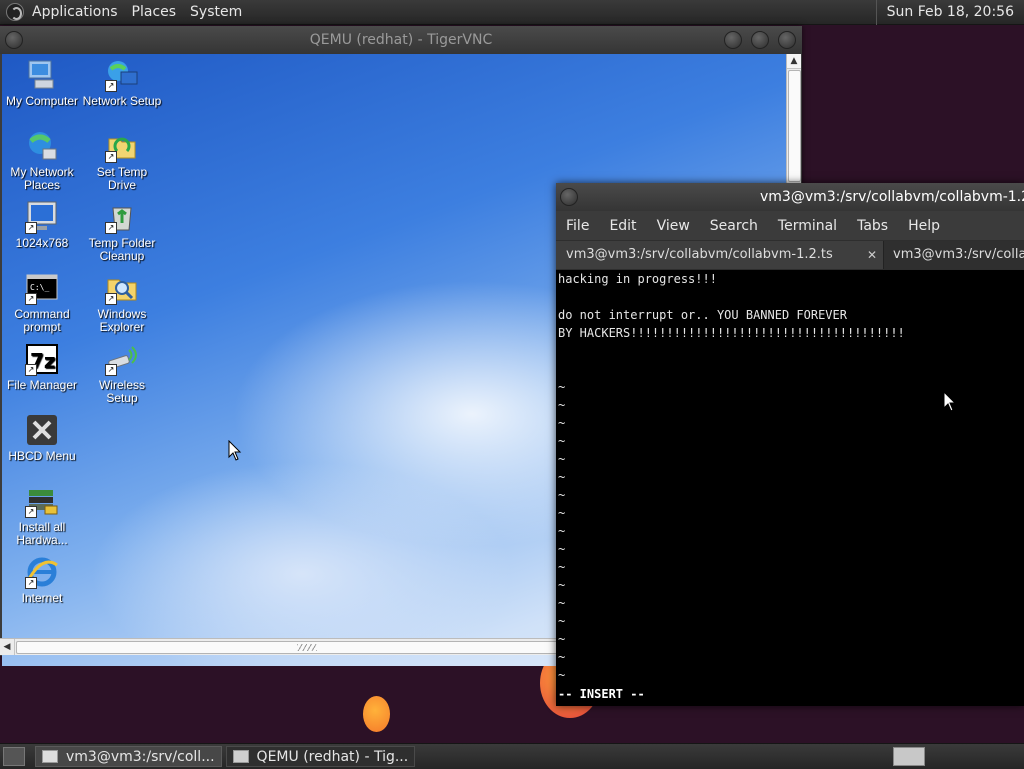  What do you see at coordinates (122, 178) in the screenshot?
I see `desktop-icon-label: Set Temp Drive` at bounding box center [122, 178].